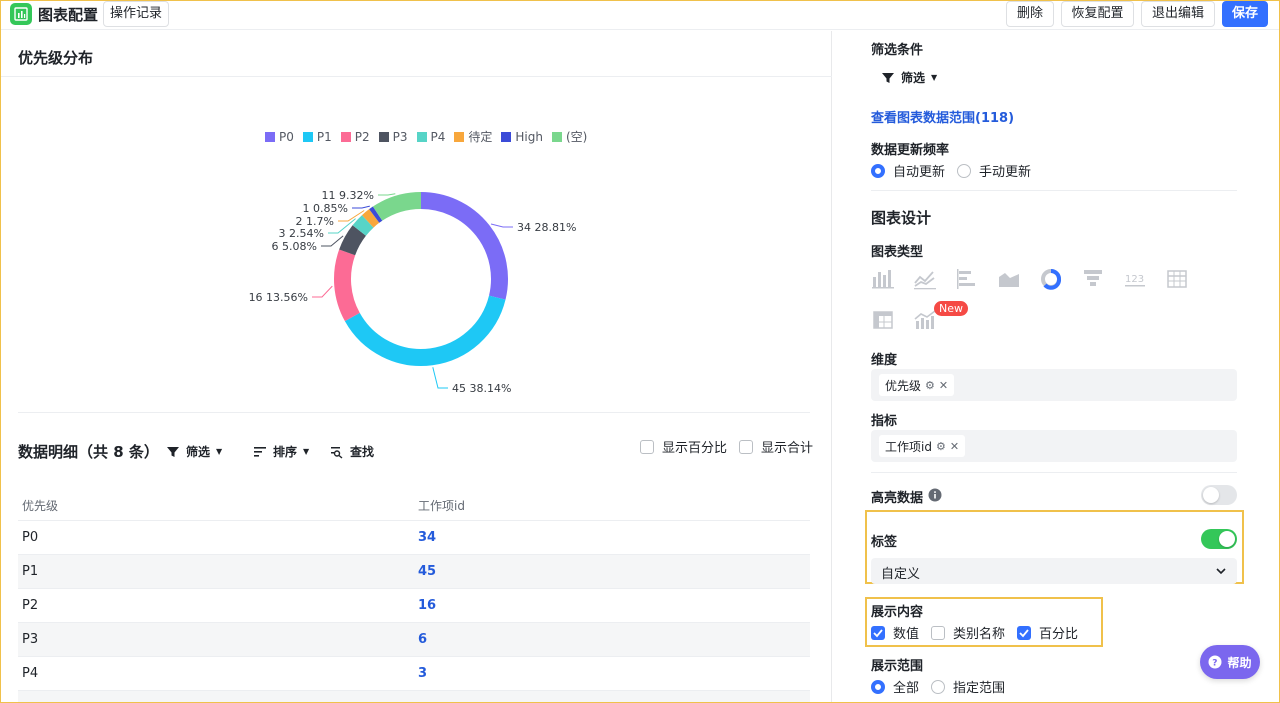 The image size is (1280, 703). Describe the element at coordinates (925, 320) in the screenshot. I see `combo-chart-icon` at that location.